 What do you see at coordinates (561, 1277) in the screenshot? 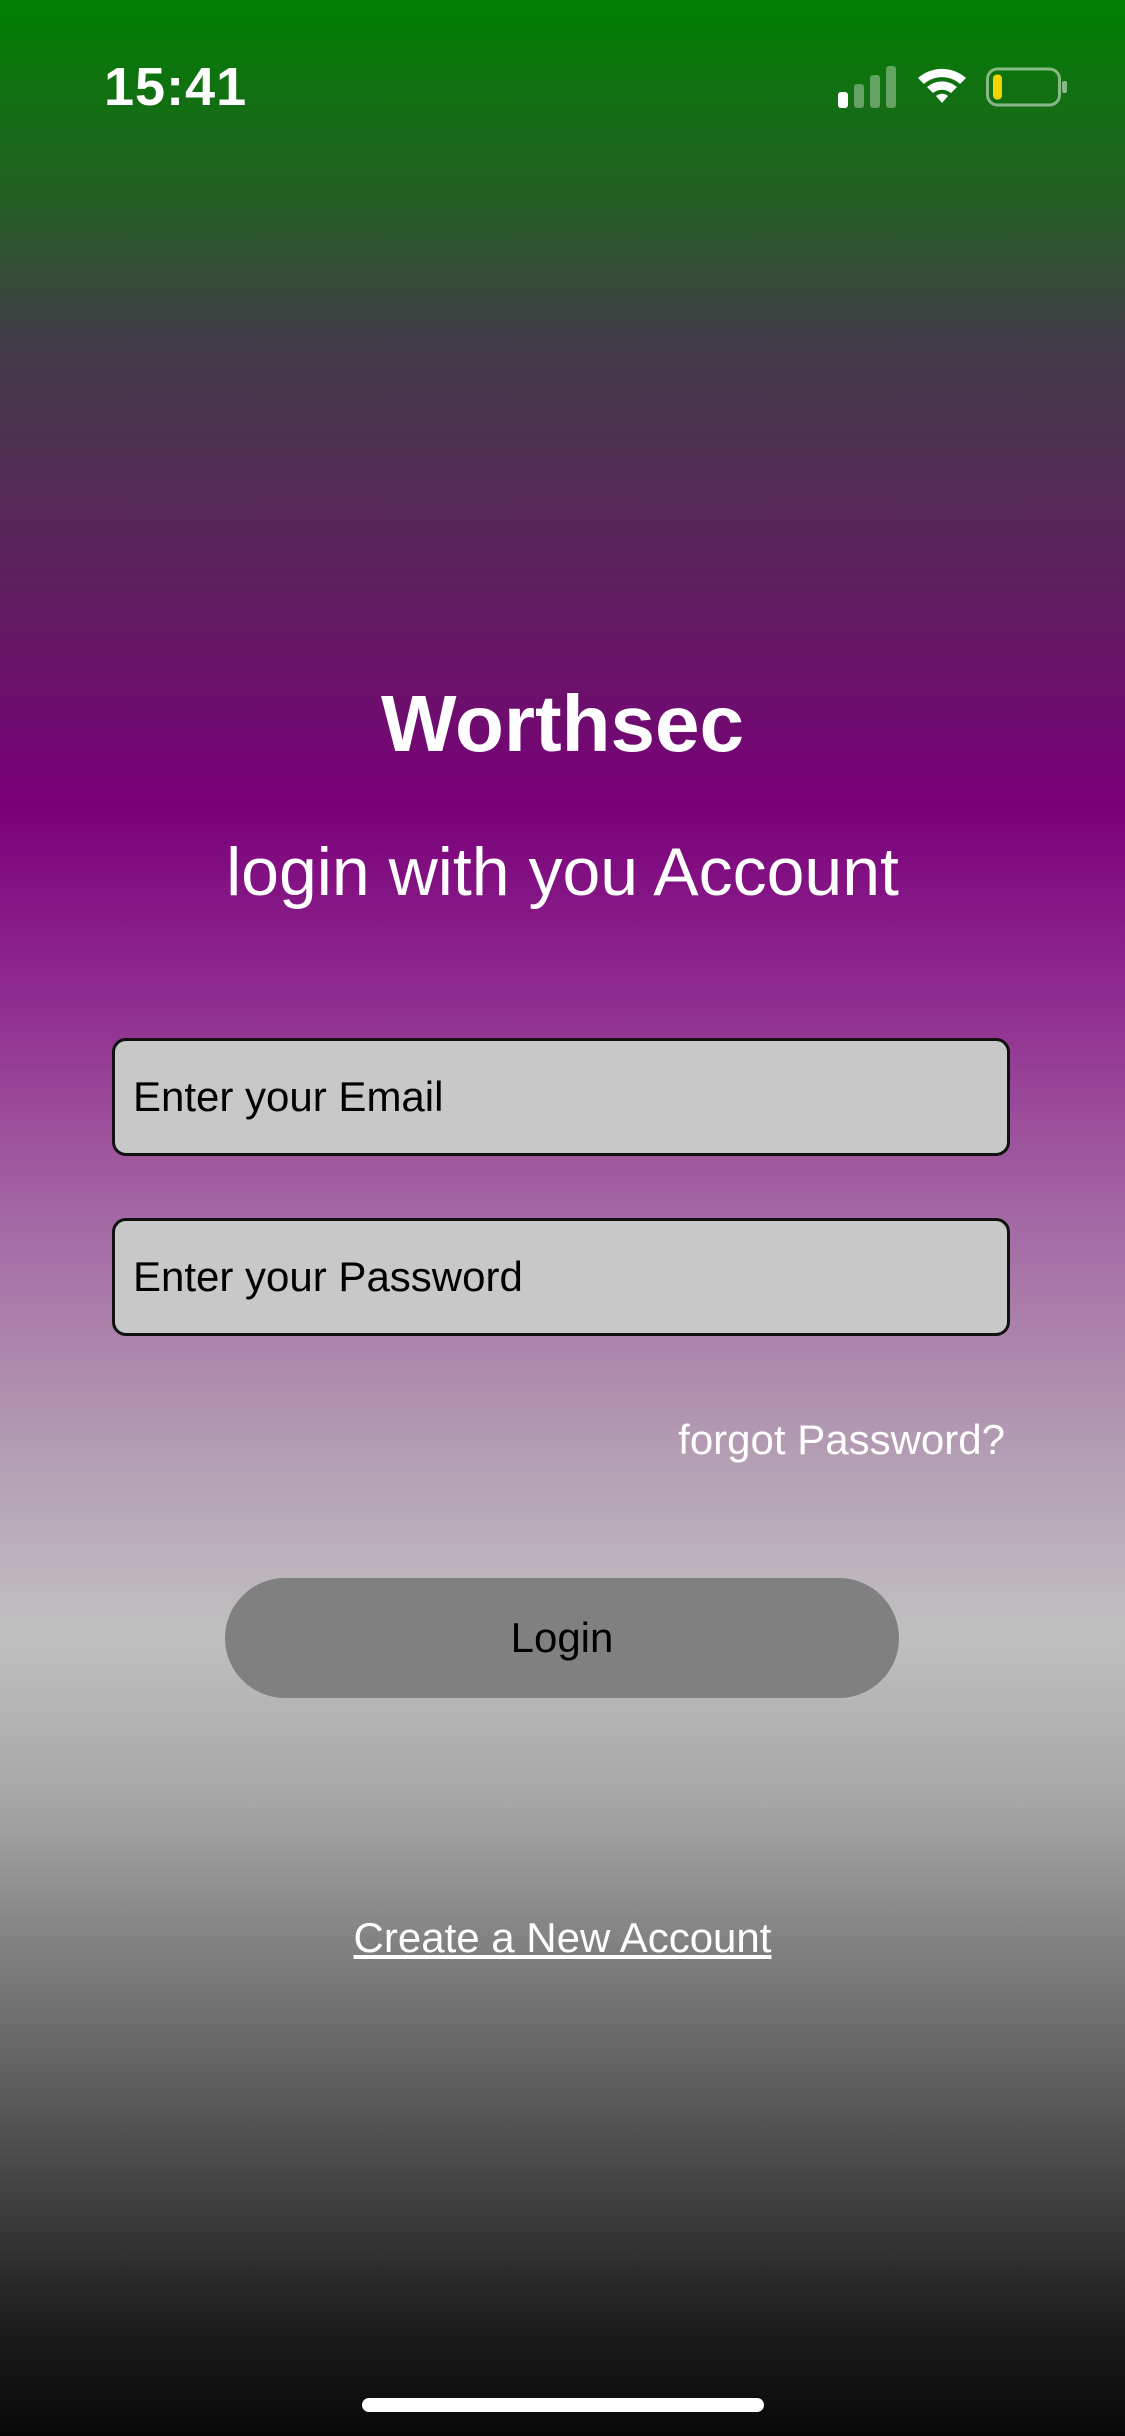
I see `password-input` at bounding box center [561, 1277].